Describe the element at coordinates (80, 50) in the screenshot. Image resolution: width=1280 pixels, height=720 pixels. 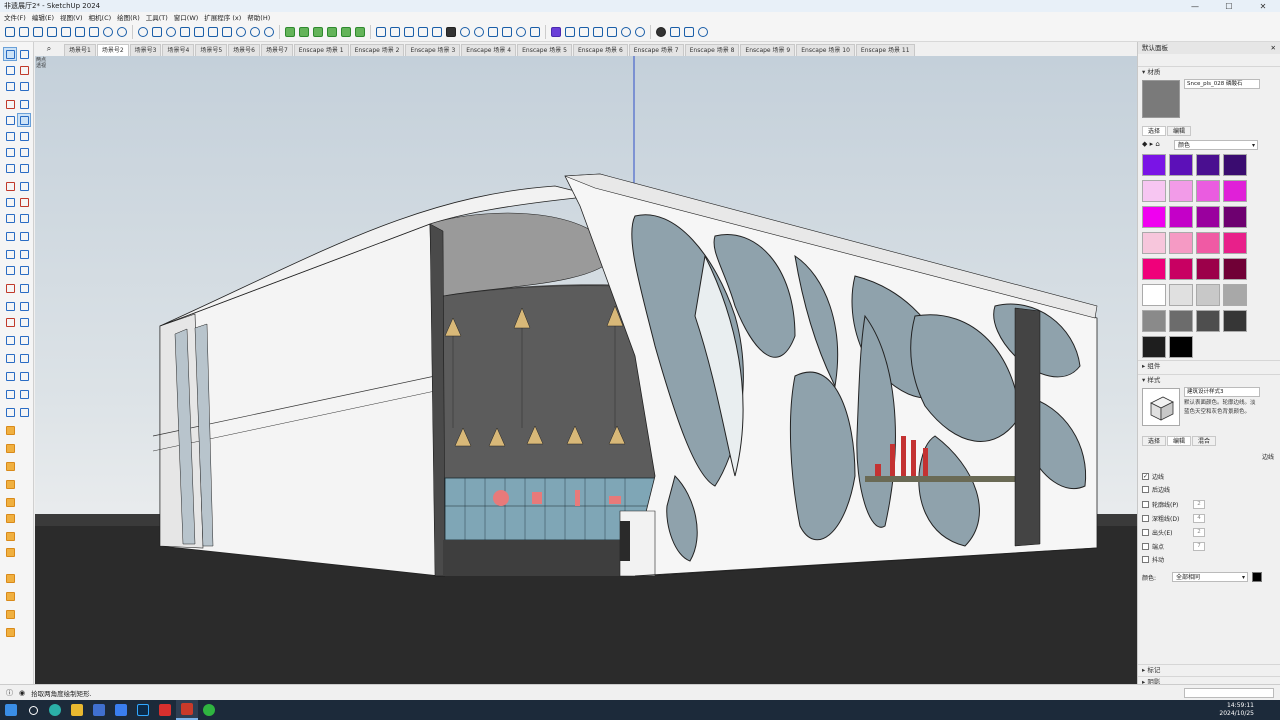
I see `tab-scene: 场景号1` at that location.